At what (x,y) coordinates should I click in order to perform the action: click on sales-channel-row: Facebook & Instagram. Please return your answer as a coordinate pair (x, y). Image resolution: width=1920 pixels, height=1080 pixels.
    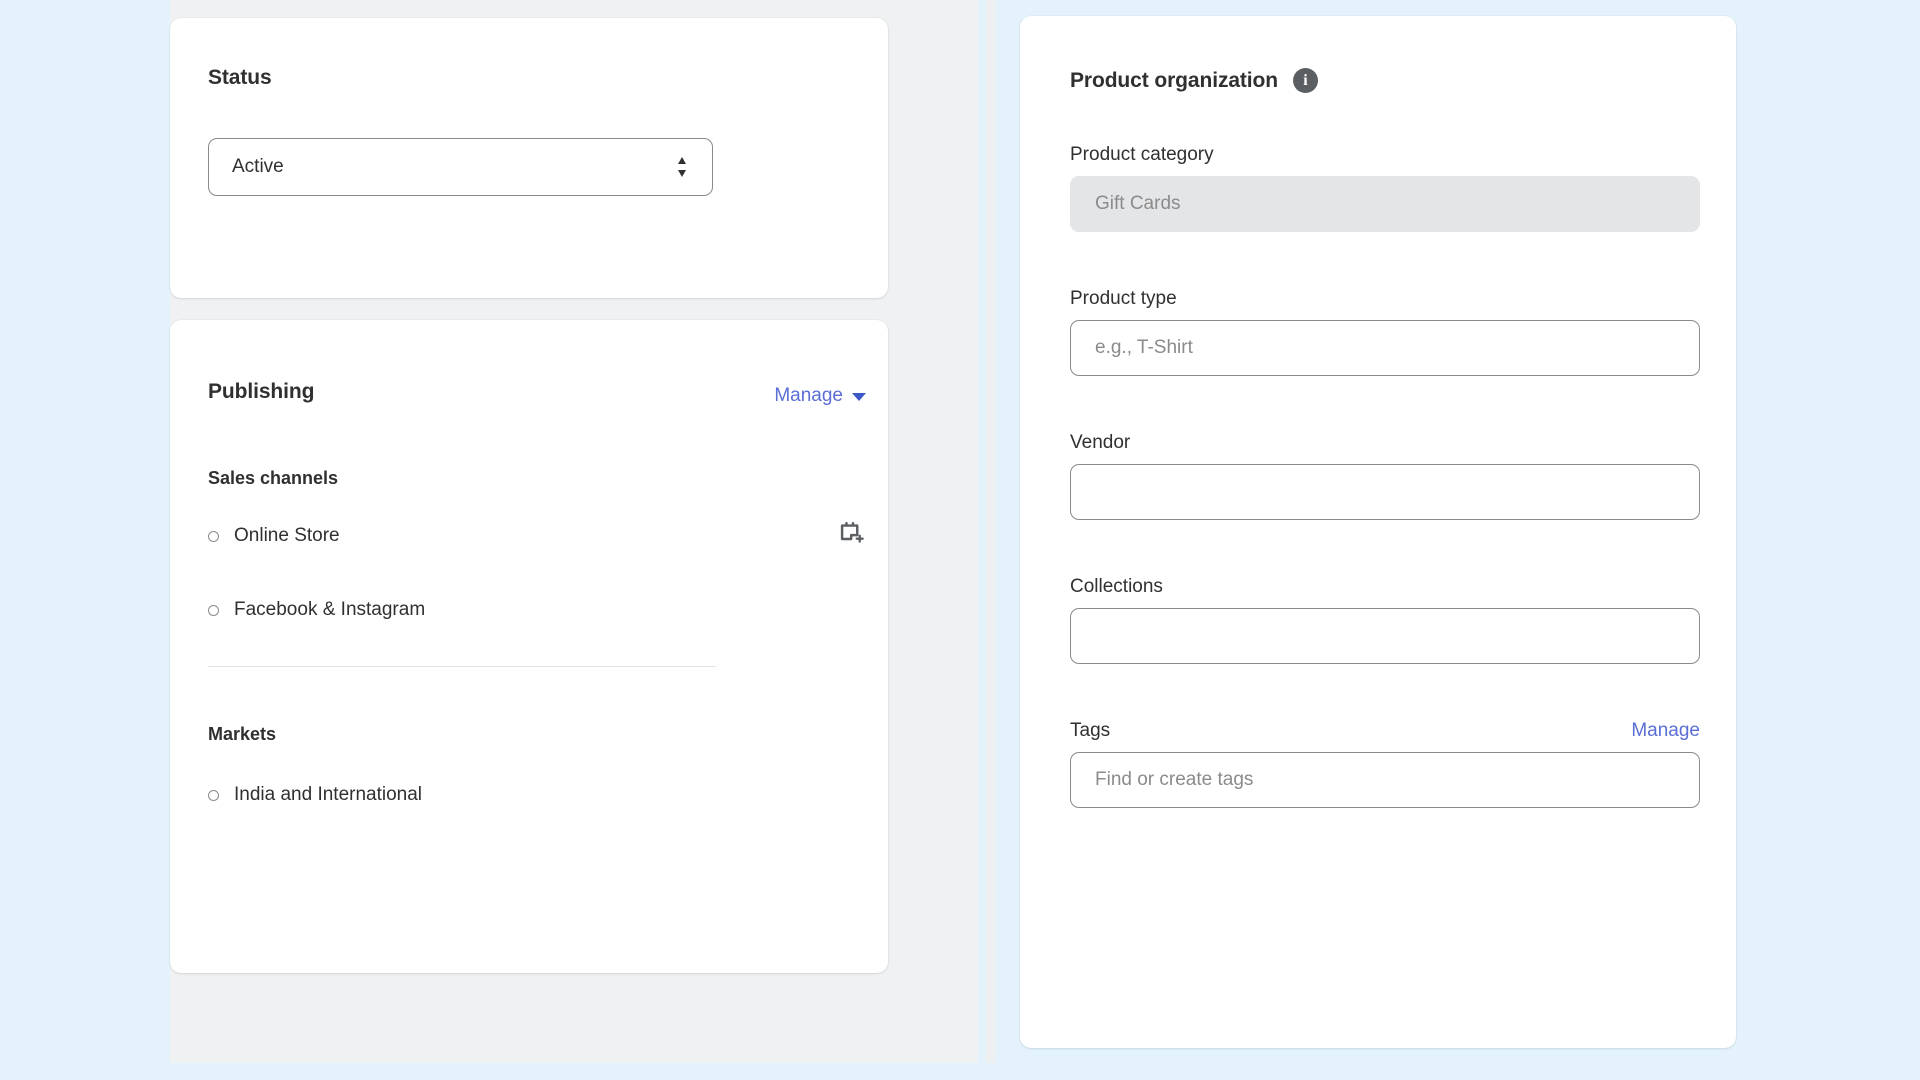
    Looking at the image, I should click on (316, 610).